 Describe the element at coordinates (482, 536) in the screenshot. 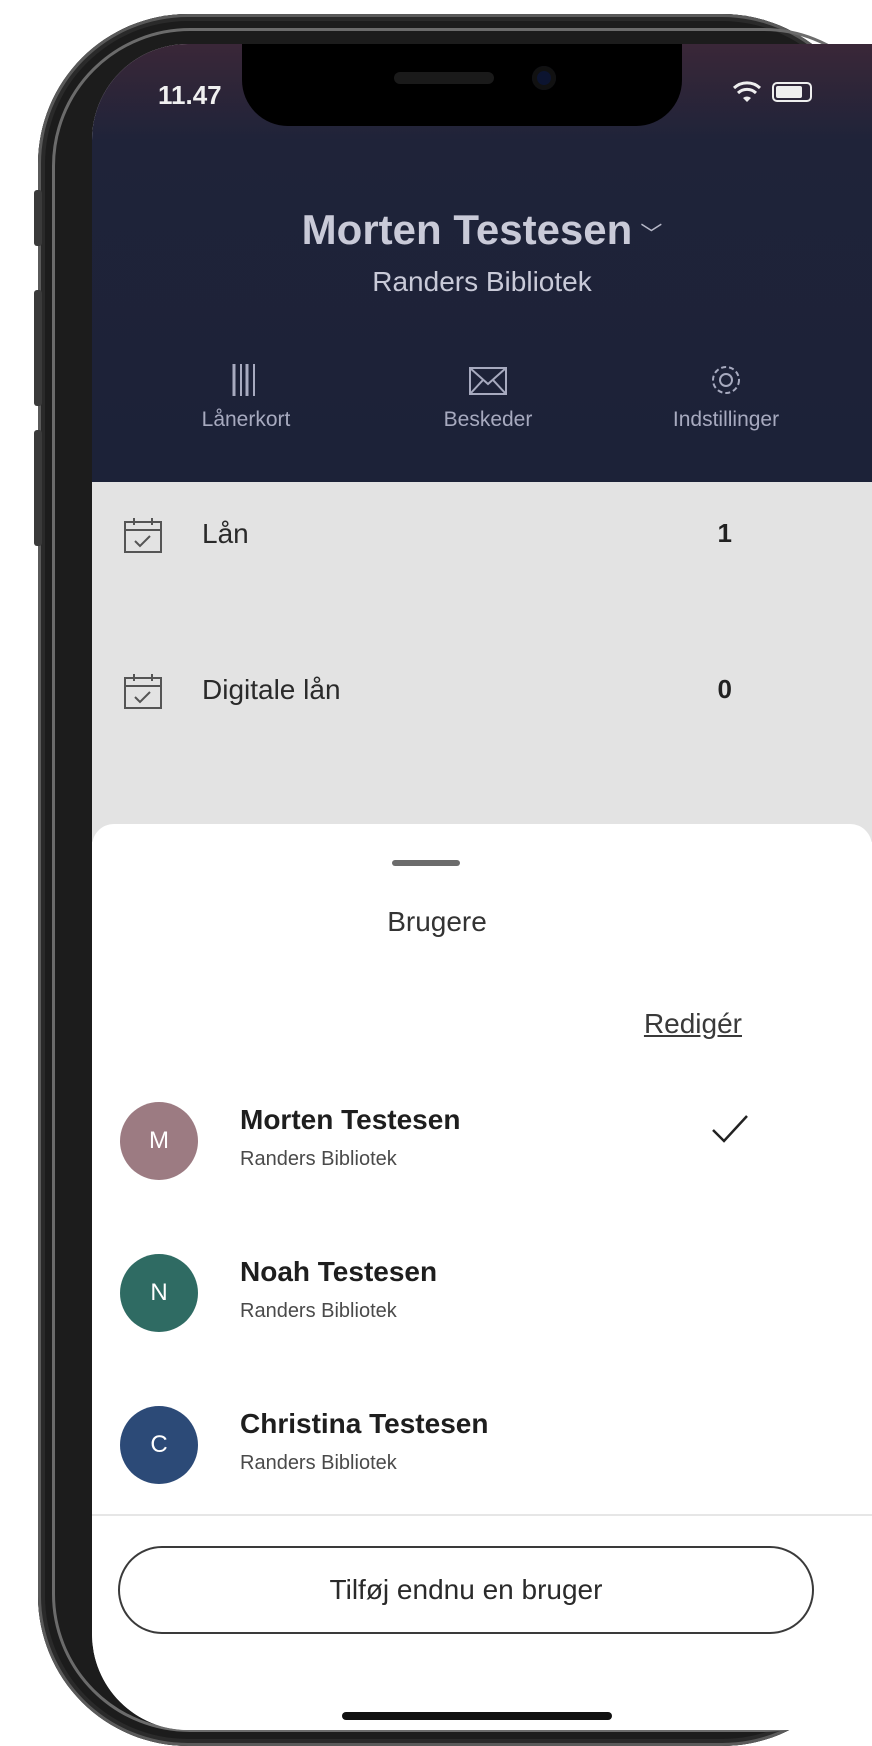

I see `loan-row-lan: Lån 1` at that location.